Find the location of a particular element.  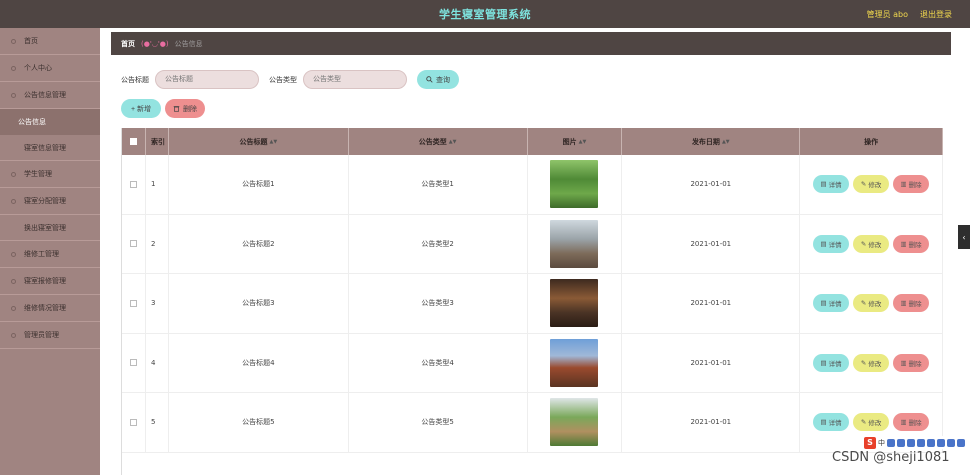

sidebar-item-admins: 管理员管理 is located at coordinates (50, 335).